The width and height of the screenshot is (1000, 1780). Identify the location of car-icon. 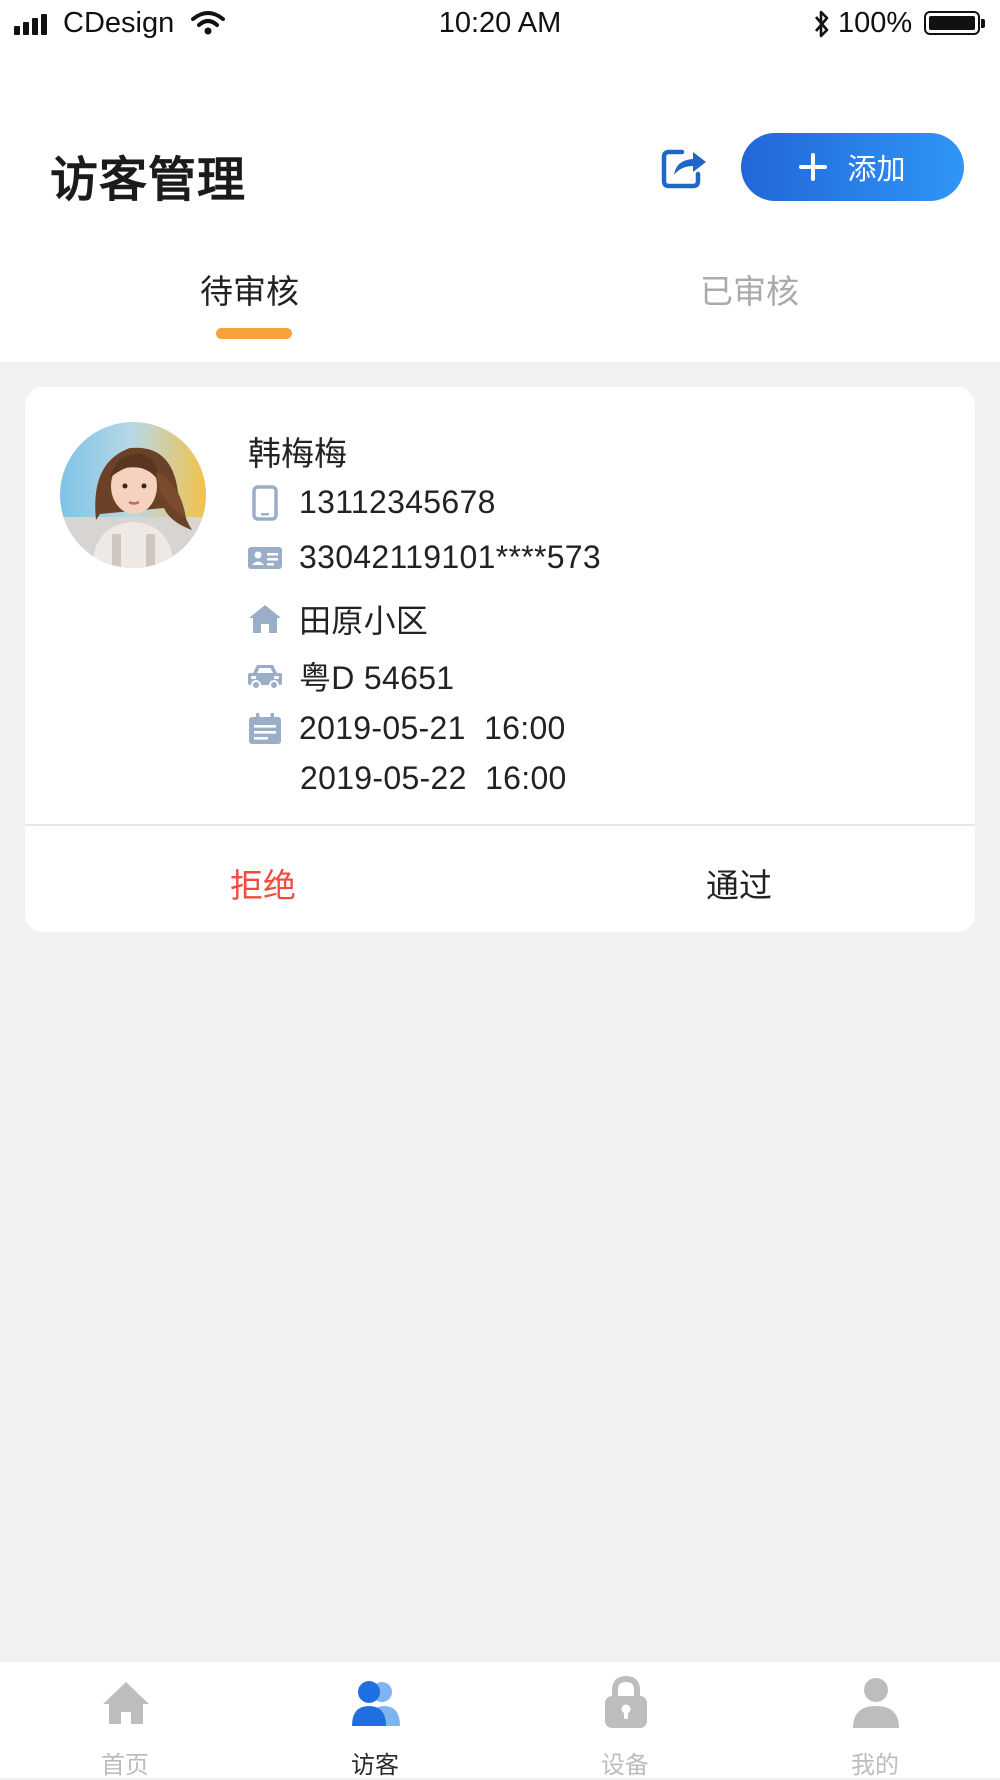
(265, 676).